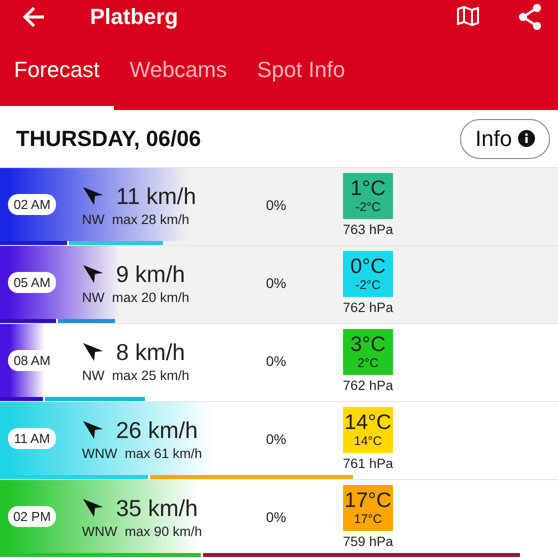  I want to click on temperature-tile: 3°C 2°C, so click(368, 351).